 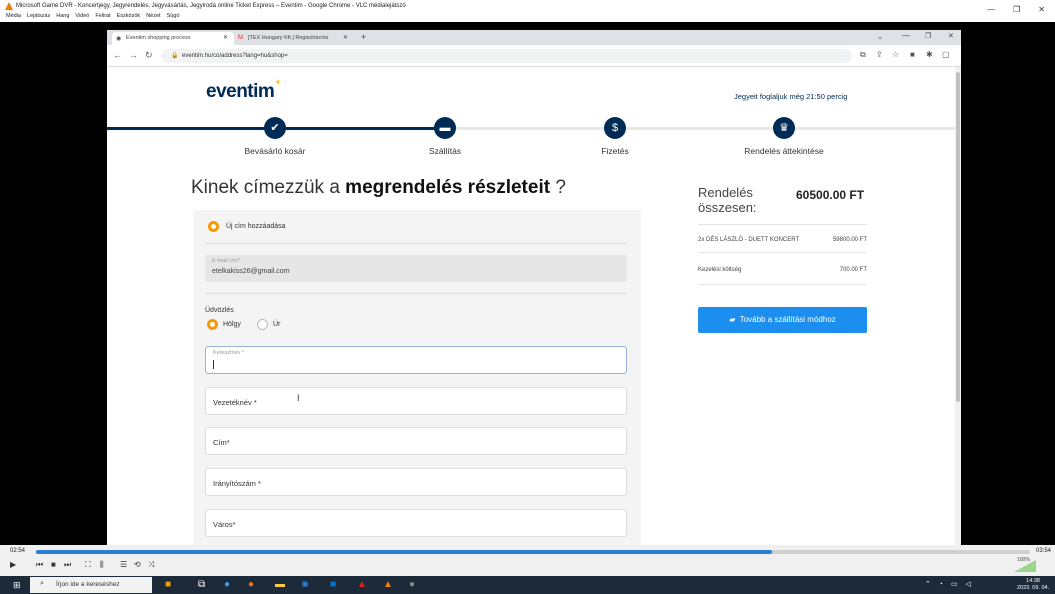 I want to click on extended-settings-icon: ⫼, so click(x=102, y=565).